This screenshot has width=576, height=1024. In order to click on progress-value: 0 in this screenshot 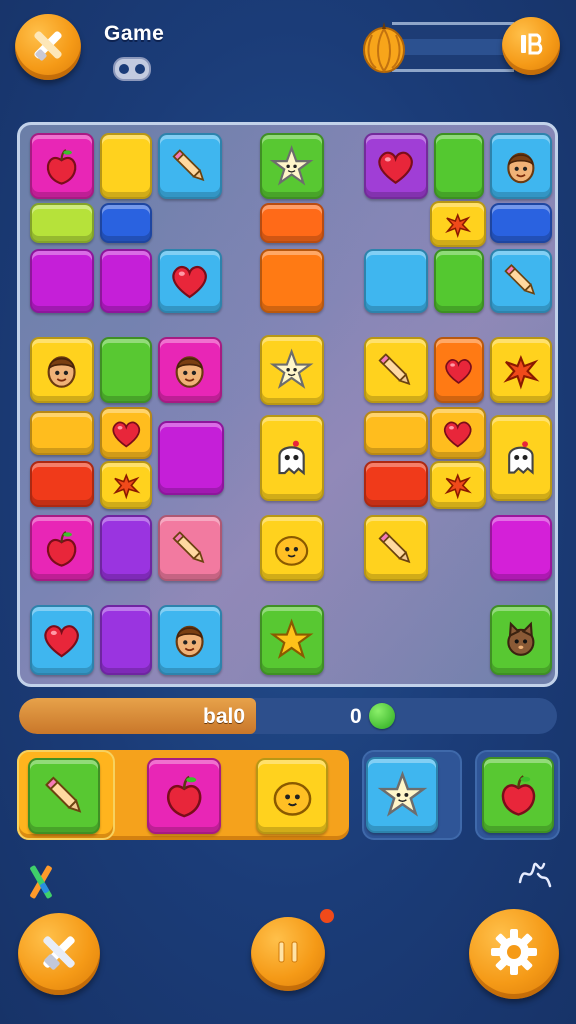, I will do `click(356, 716)`.